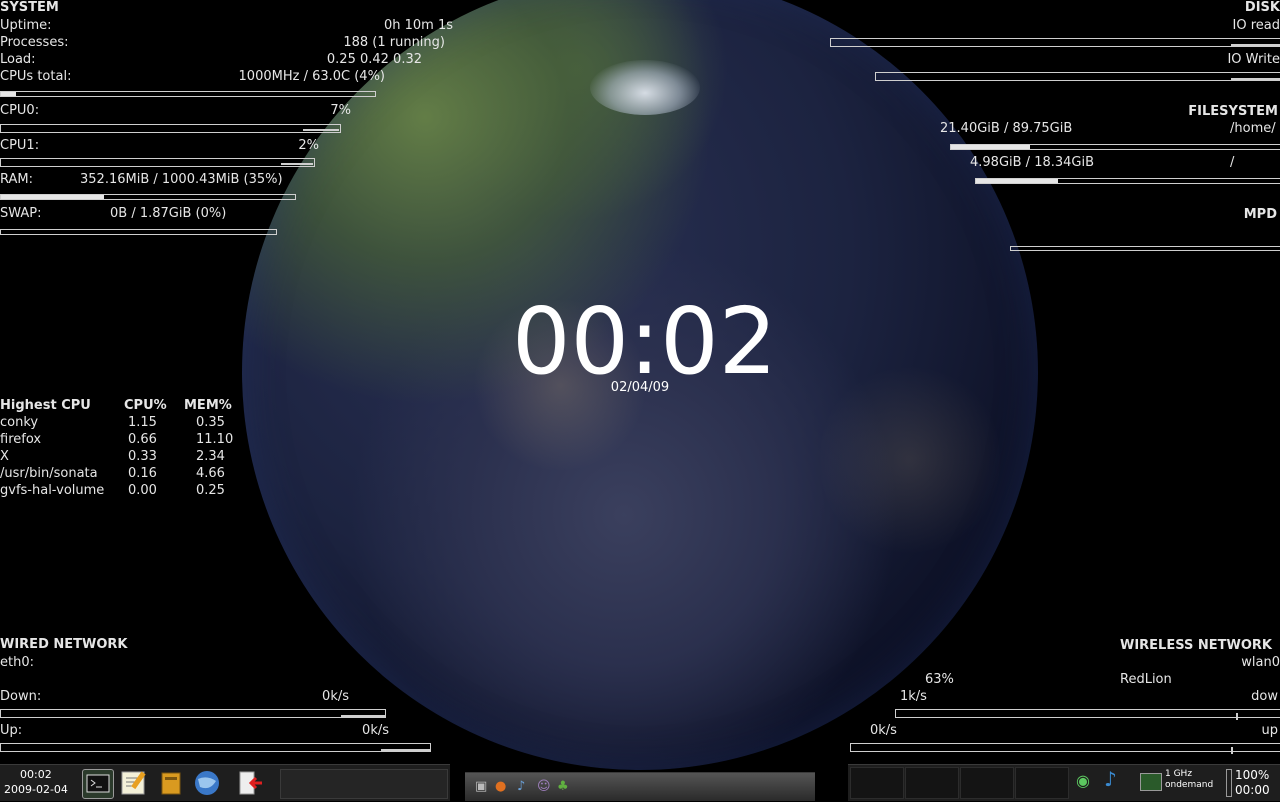  Describe the element at coordinates (171, 783) in the screenshot. I see `file-manager-icon` at that location.